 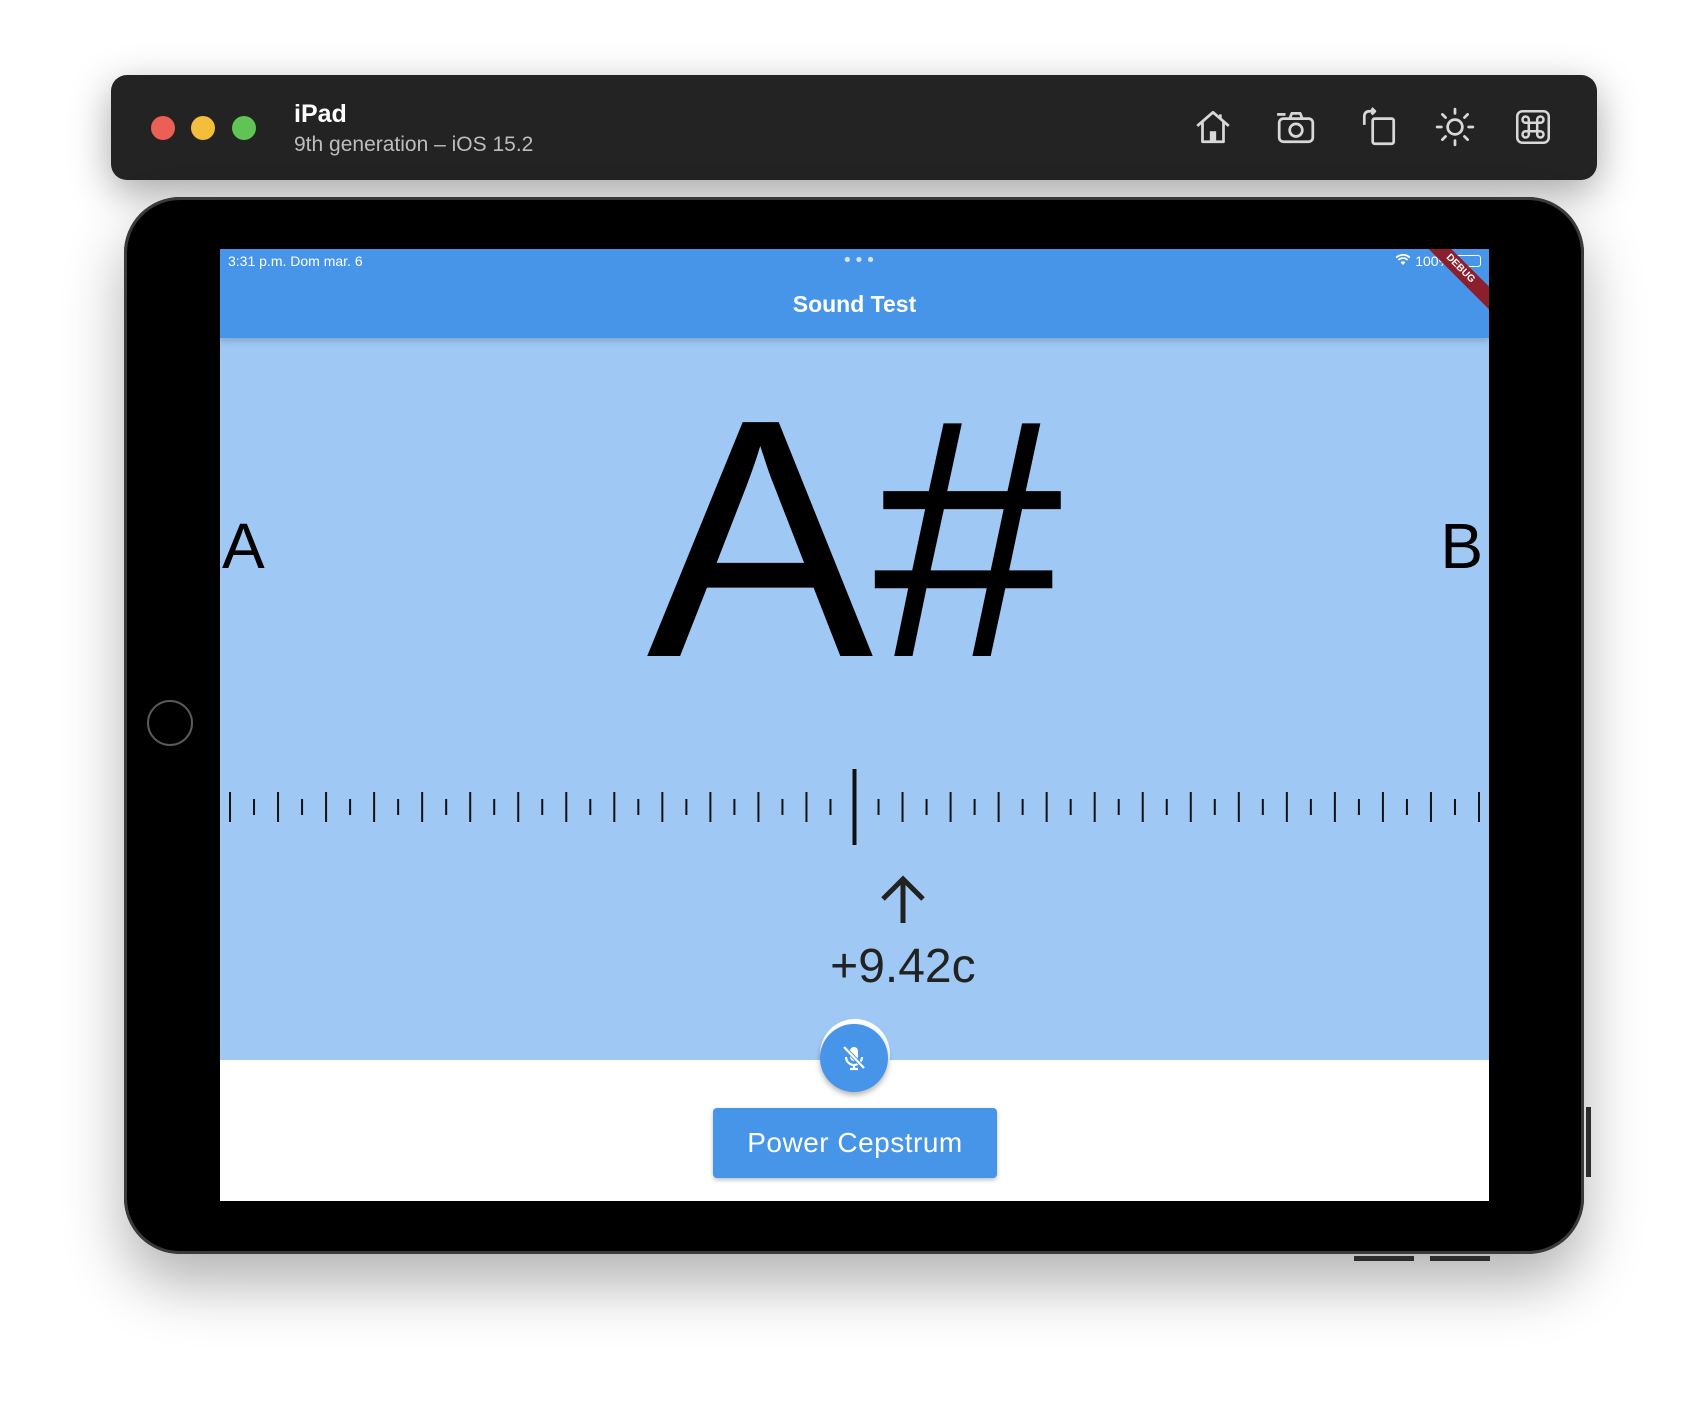 What do you see at coordinates (903, 932) in the screenshot?
I see `pitch-indicator: +9.42c` at bounding box center [903, 932].